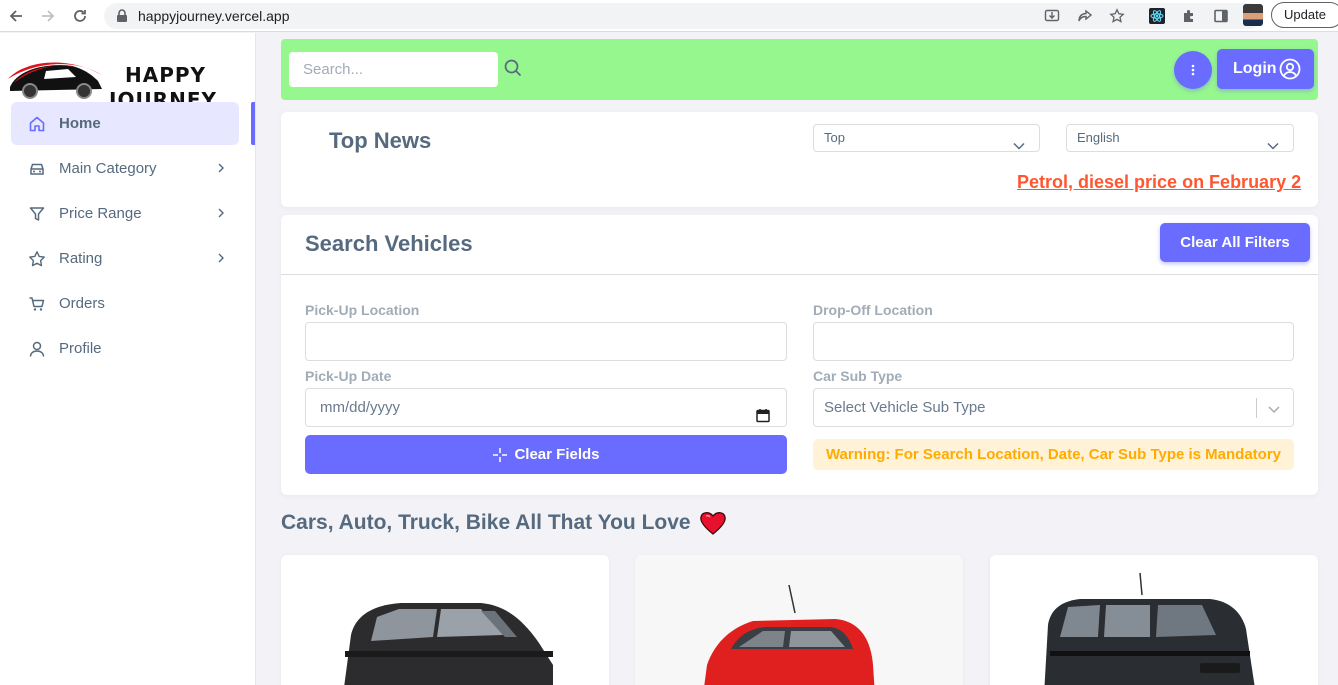 This screenshot has height=685, width=1338. I want to click on news-language-select: English, so click(1180, 138).